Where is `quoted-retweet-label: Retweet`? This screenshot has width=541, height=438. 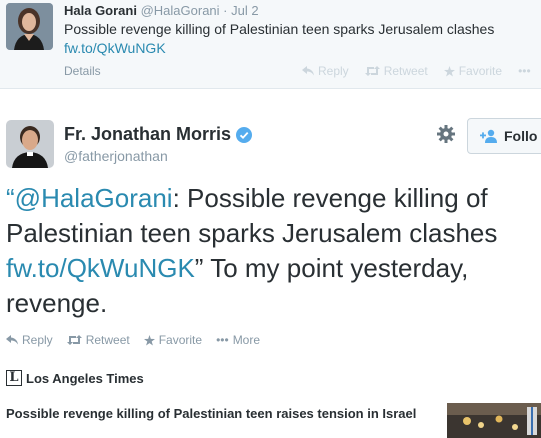
quoted-retweet-label: Retweet is located at coordinates (405, 71).